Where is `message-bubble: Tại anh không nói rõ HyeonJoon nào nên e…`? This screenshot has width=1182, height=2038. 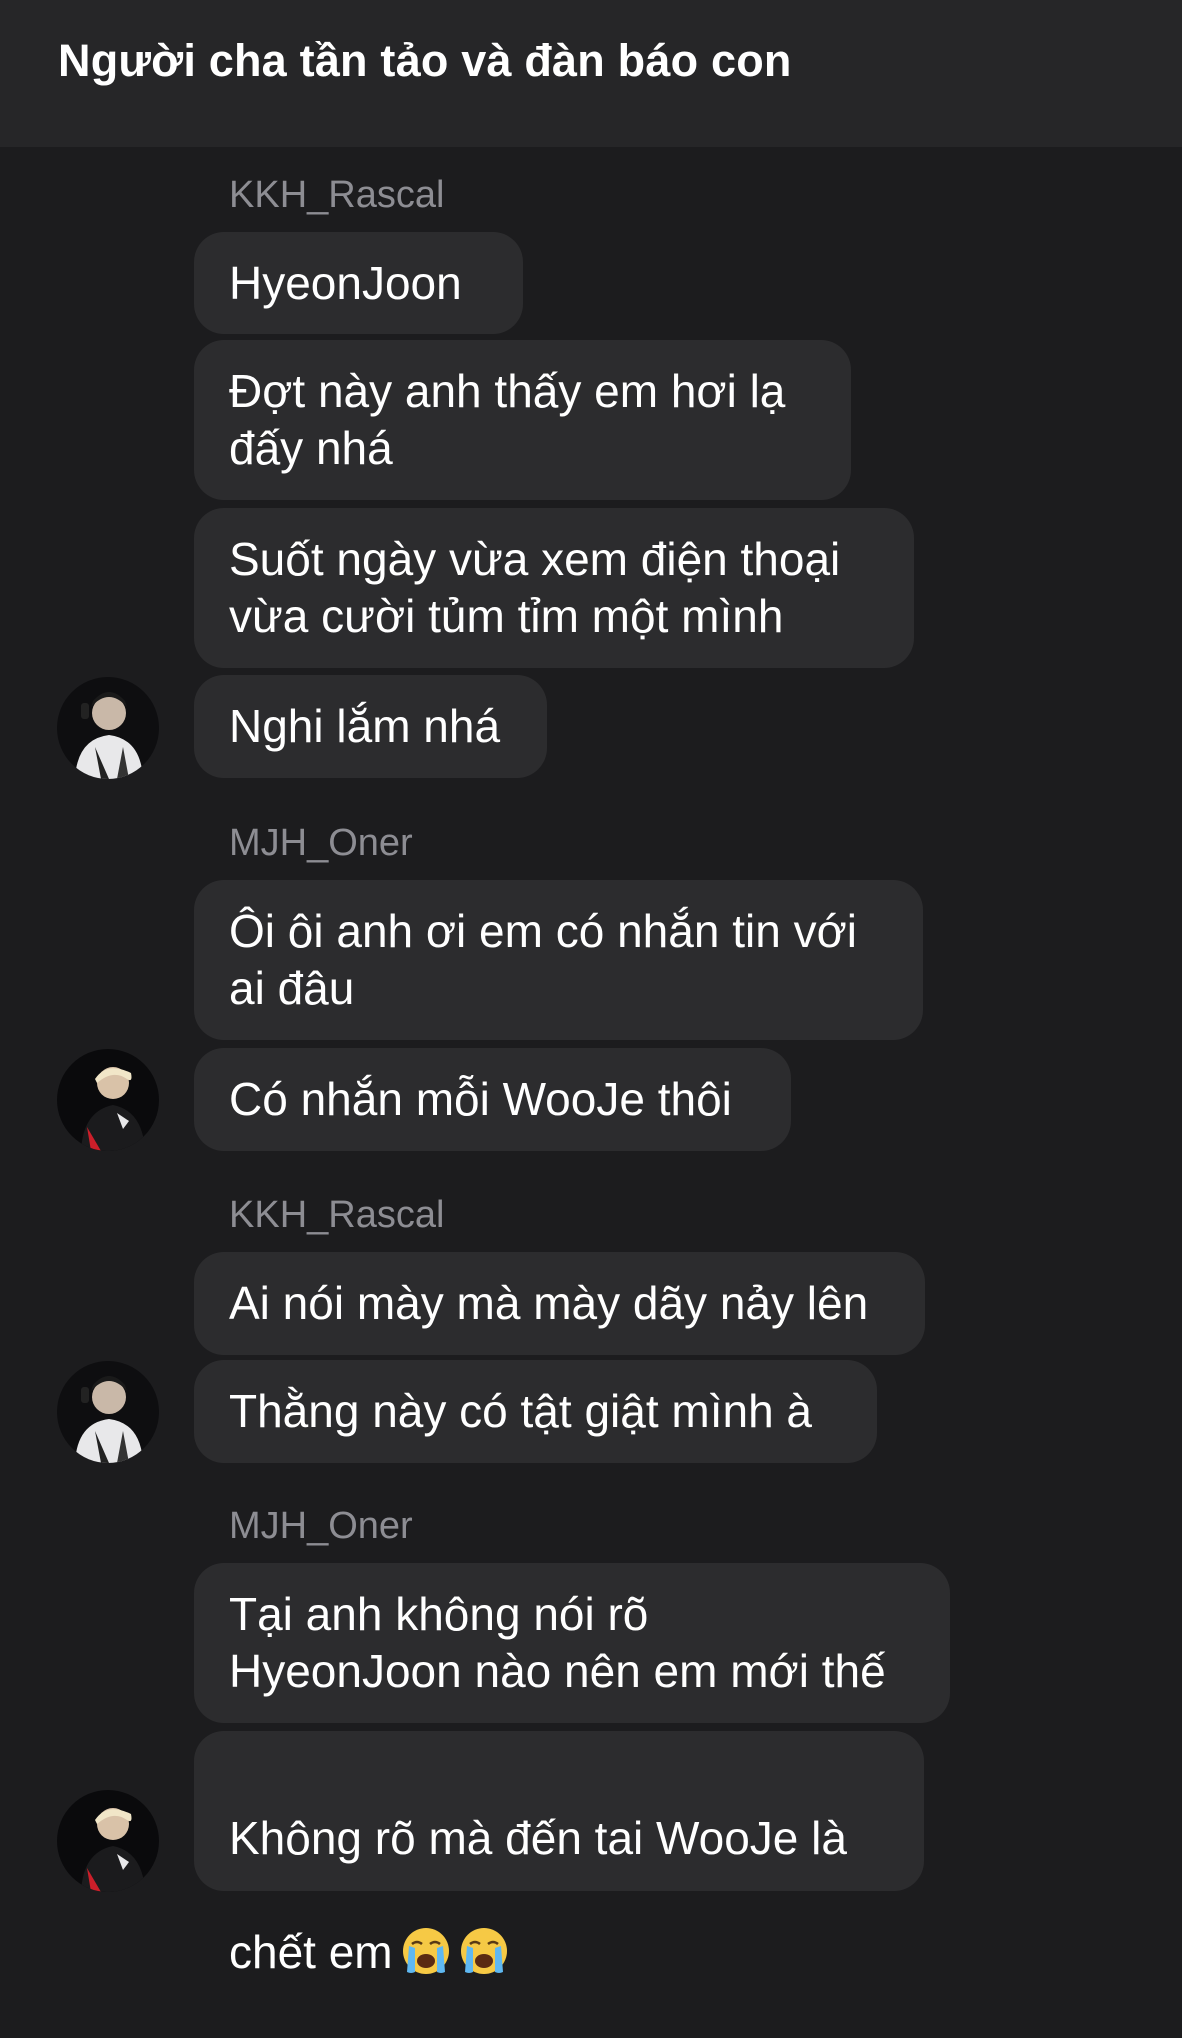 message-bubble: Tại anh không nói rõ HyeonJoon nào nên e… is located at coordinates (572, 1643).